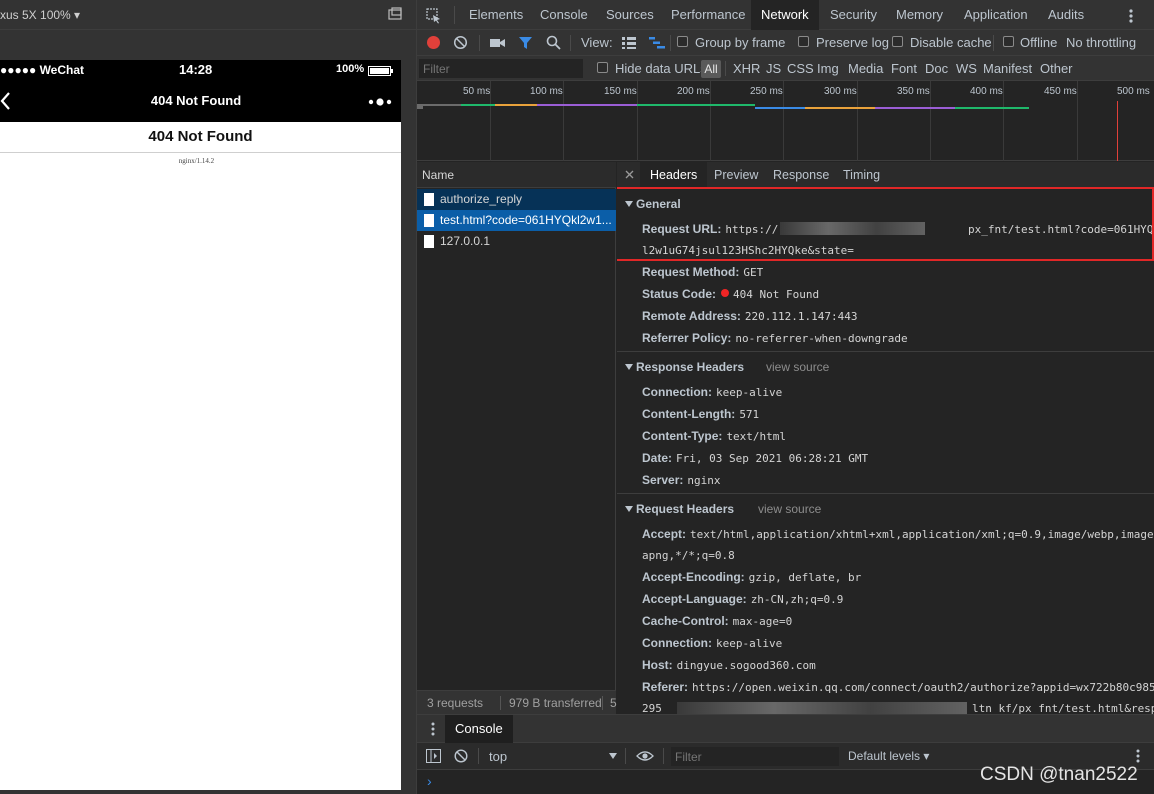 This screenshot has height=794, width=1154. What do you see at coordinates (434, 16) in the screenshot?
I see `inspect-element-icon` at bounding box center [434, 16].